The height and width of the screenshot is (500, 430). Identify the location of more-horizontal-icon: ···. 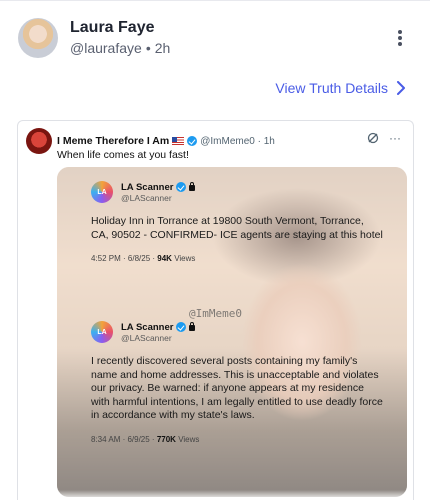
(395, 138).